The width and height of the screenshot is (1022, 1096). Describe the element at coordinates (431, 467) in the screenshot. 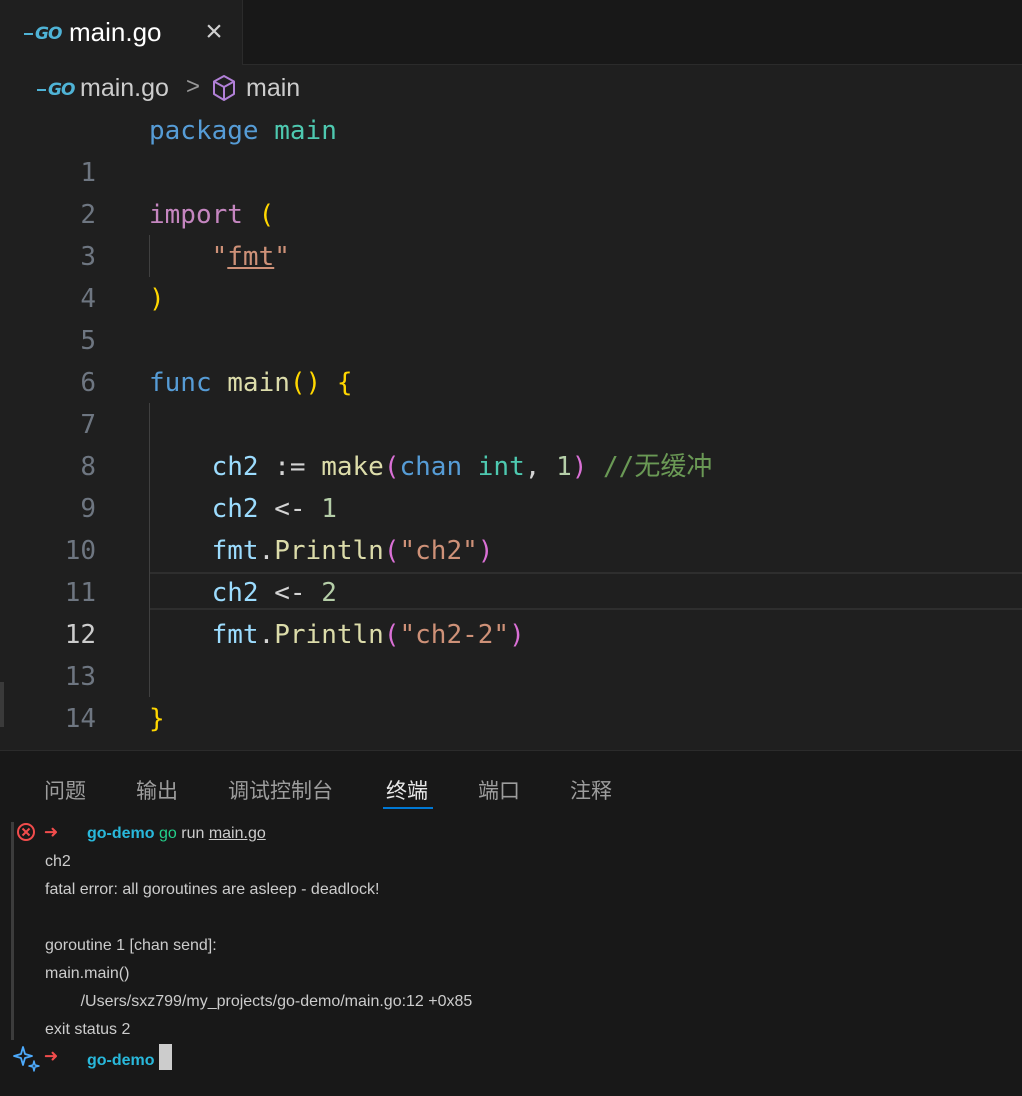

I see `token-keyword: chan` at that location.